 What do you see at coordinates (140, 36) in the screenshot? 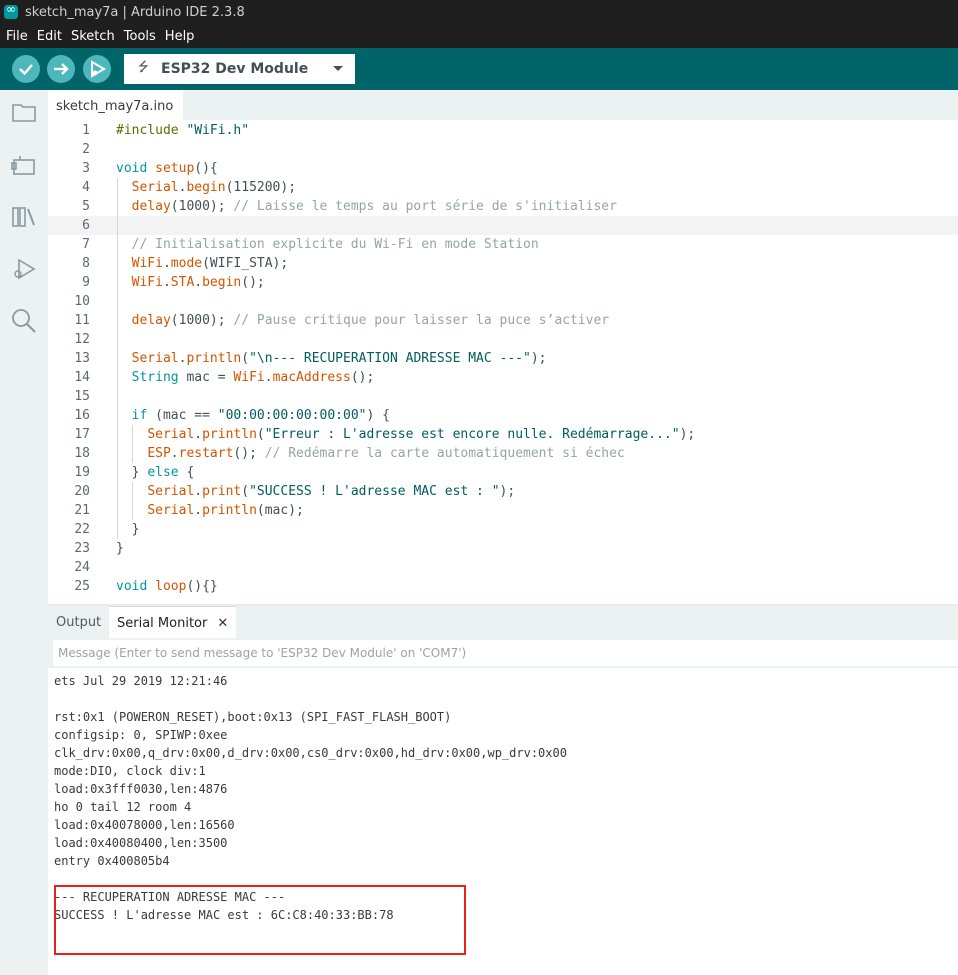
I see `menu-tools: Tools` at bounding box center [140, 36].